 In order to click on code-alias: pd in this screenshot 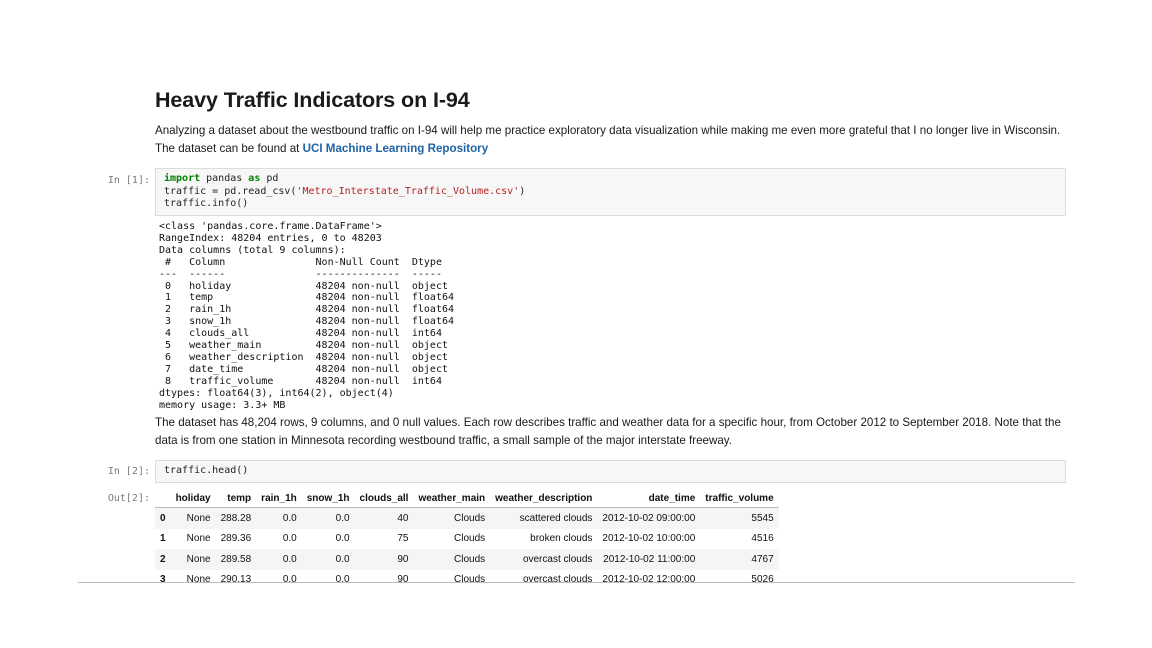, I will do `click(269, 178)`.